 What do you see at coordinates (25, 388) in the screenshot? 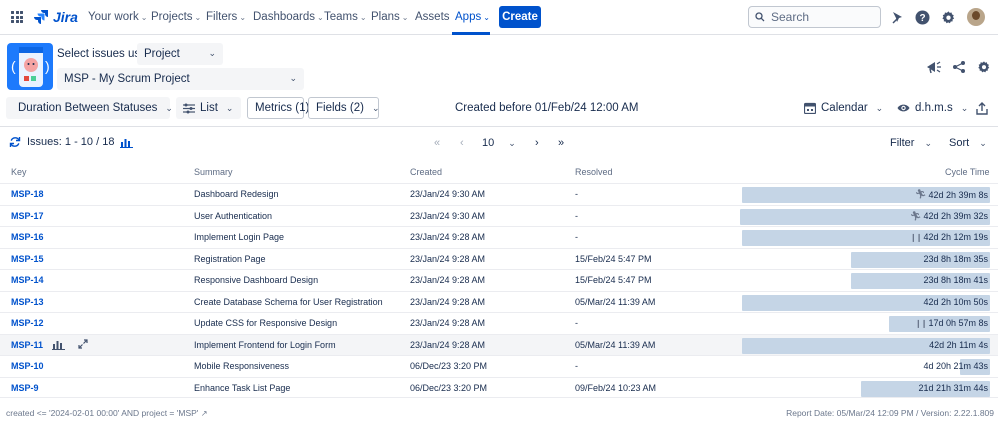
I see `issue-key-link: MSP-9` at bounding box center [25, 388].